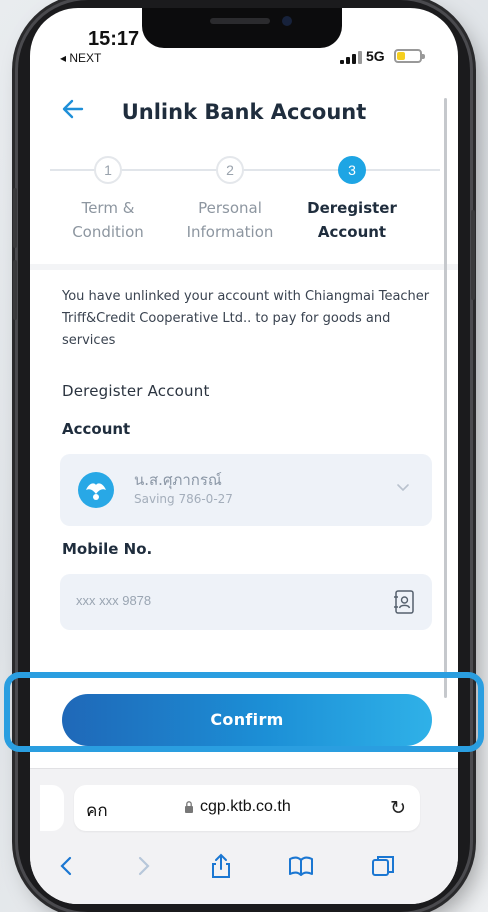 Image resolution: width=488 pixels, height=912 pixels. I want to click on volume-up-button, so click(15, 218).